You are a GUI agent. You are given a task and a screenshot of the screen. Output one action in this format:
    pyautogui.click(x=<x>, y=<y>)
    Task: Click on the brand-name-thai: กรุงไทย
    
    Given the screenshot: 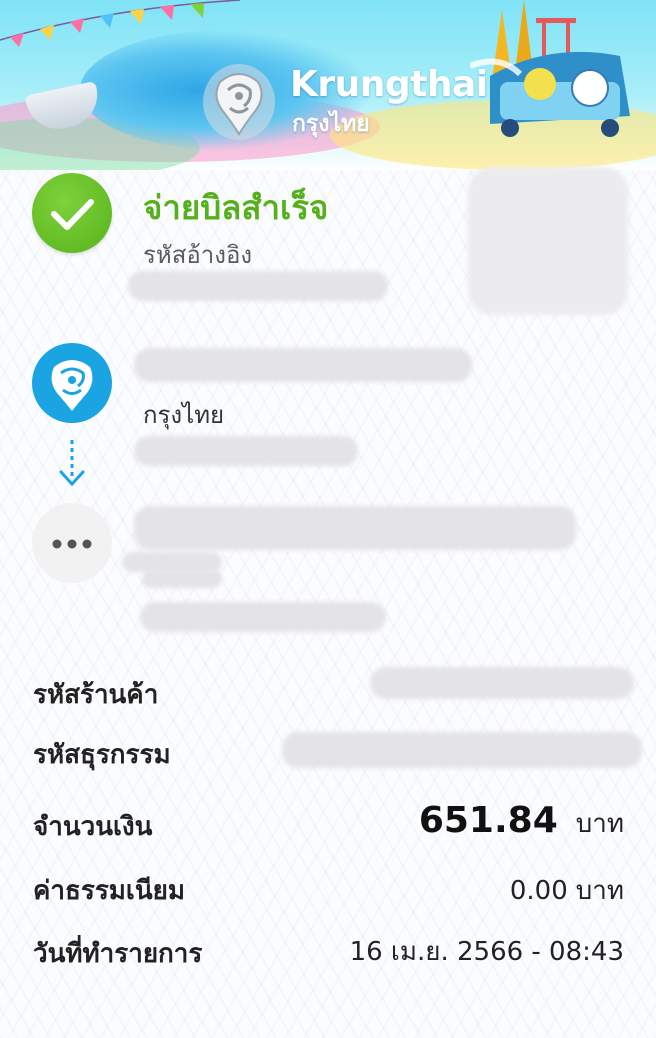 What is the action you would take?
    pyautogui.click(x=331, y=124)
    